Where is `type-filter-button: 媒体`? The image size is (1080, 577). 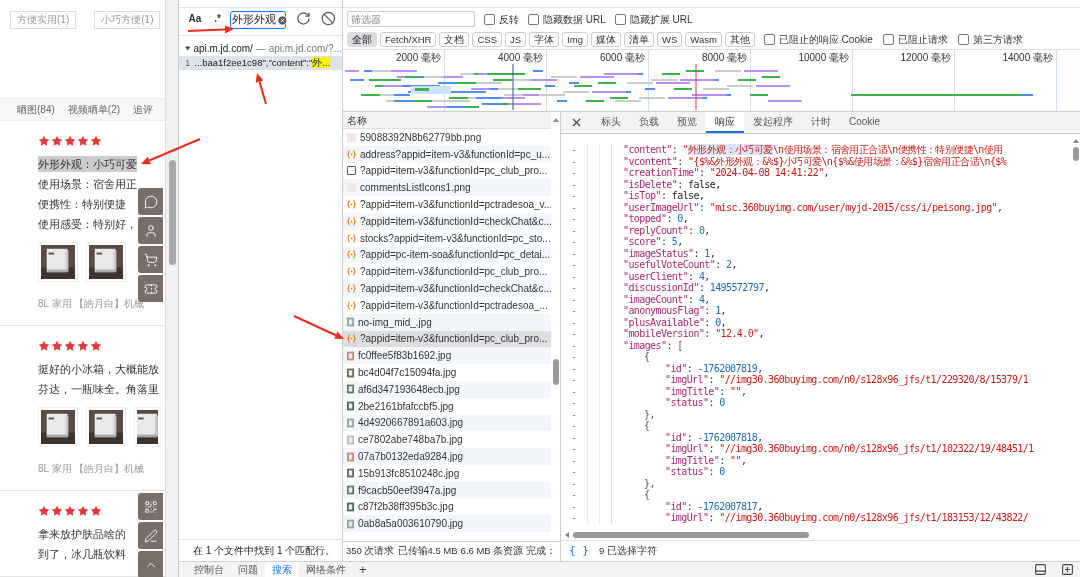
type-filter-button: 媒体 is located at coordinates (605, 39).